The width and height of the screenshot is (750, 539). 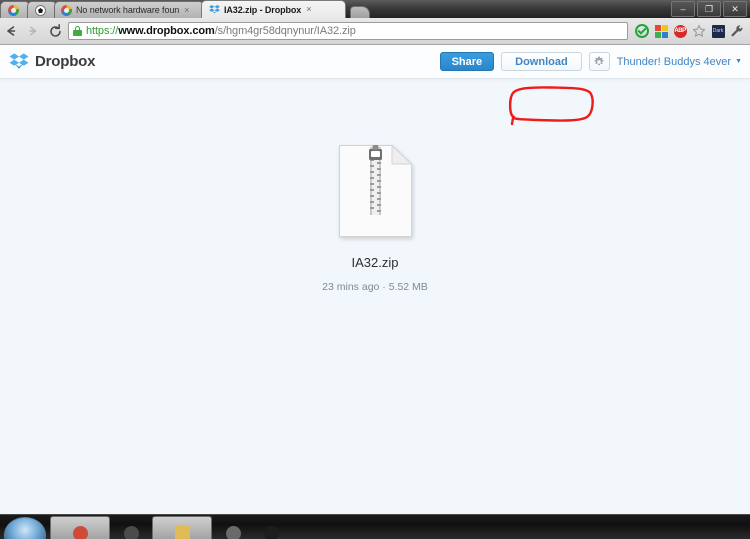 I want to click on maximize-button: ❐, so click(x=709, y=9).